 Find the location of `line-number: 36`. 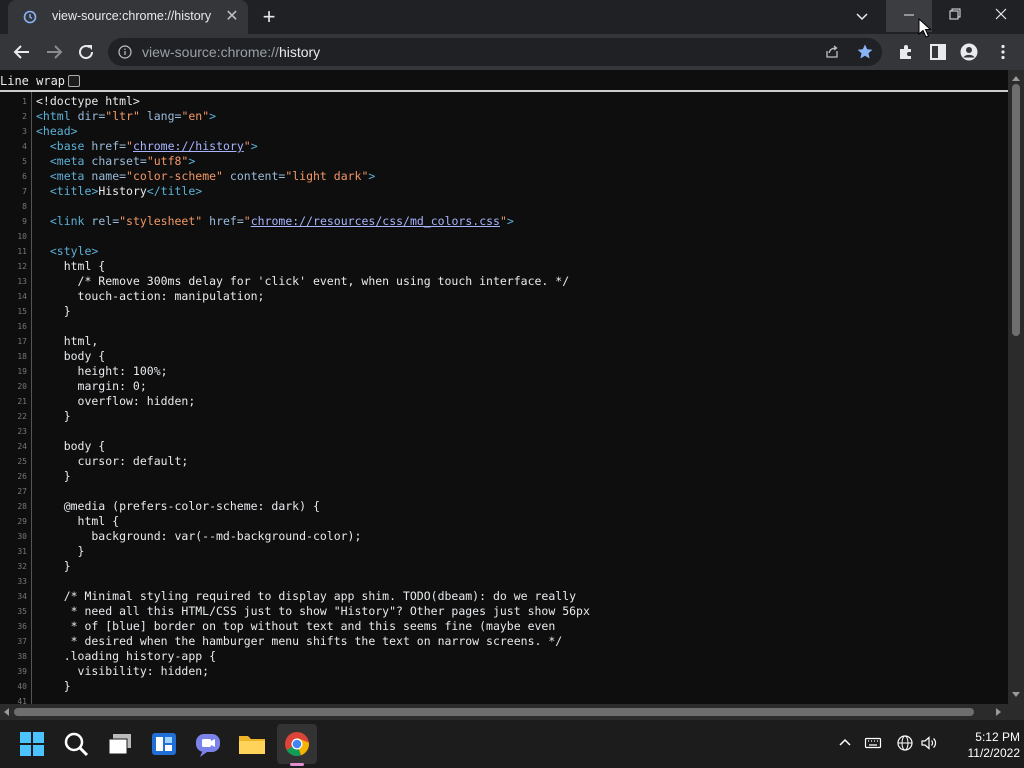

line-number: 36 is located at coordinates (22, 626).